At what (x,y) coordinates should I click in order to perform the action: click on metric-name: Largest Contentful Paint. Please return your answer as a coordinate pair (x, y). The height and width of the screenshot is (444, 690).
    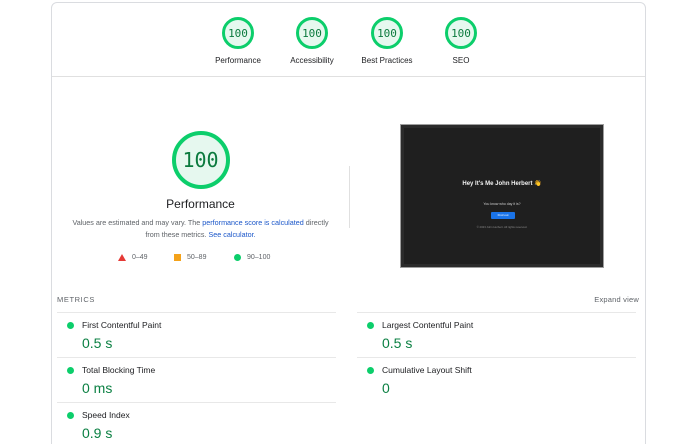
    Looking at the image, I should click on (428, 325).